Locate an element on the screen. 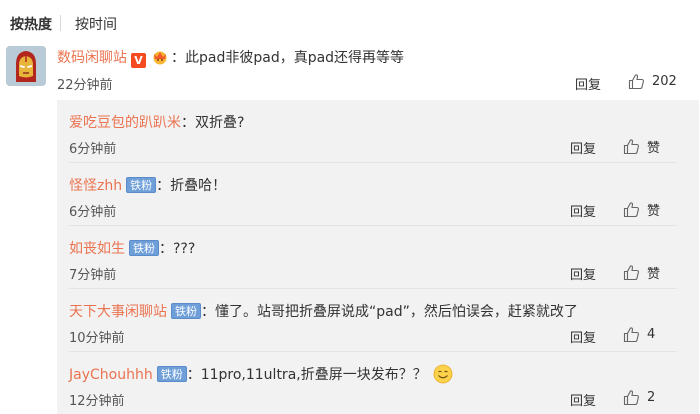  reply-username: 如丧如生 is located at coordinates (97, 249).